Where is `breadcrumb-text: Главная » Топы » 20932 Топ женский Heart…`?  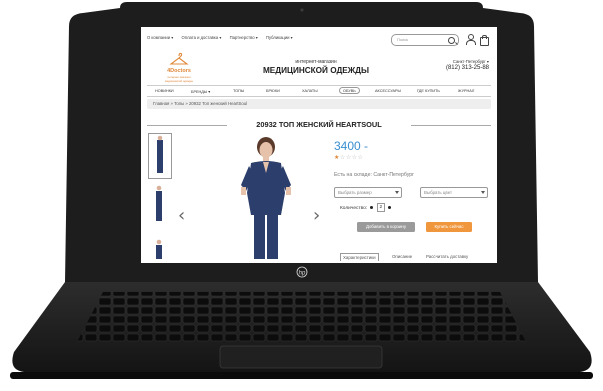
breadcrumb-text: Главная » Топы » 20932 Топ женский Heart… is located at coordinates (200, 103).